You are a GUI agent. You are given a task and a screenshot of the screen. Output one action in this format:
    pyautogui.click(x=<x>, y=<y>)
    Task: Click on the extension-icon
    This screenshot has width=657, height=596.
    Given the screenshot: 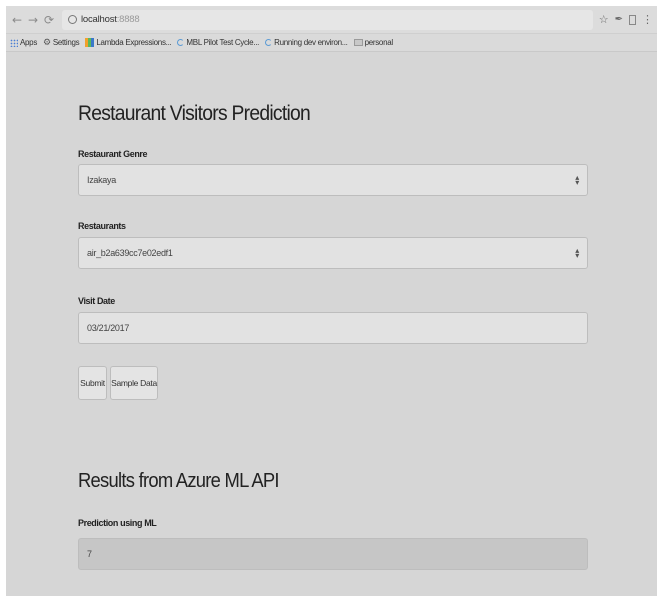 What is the action you would take?
    pyautogui.click(x=632, y=19)
    